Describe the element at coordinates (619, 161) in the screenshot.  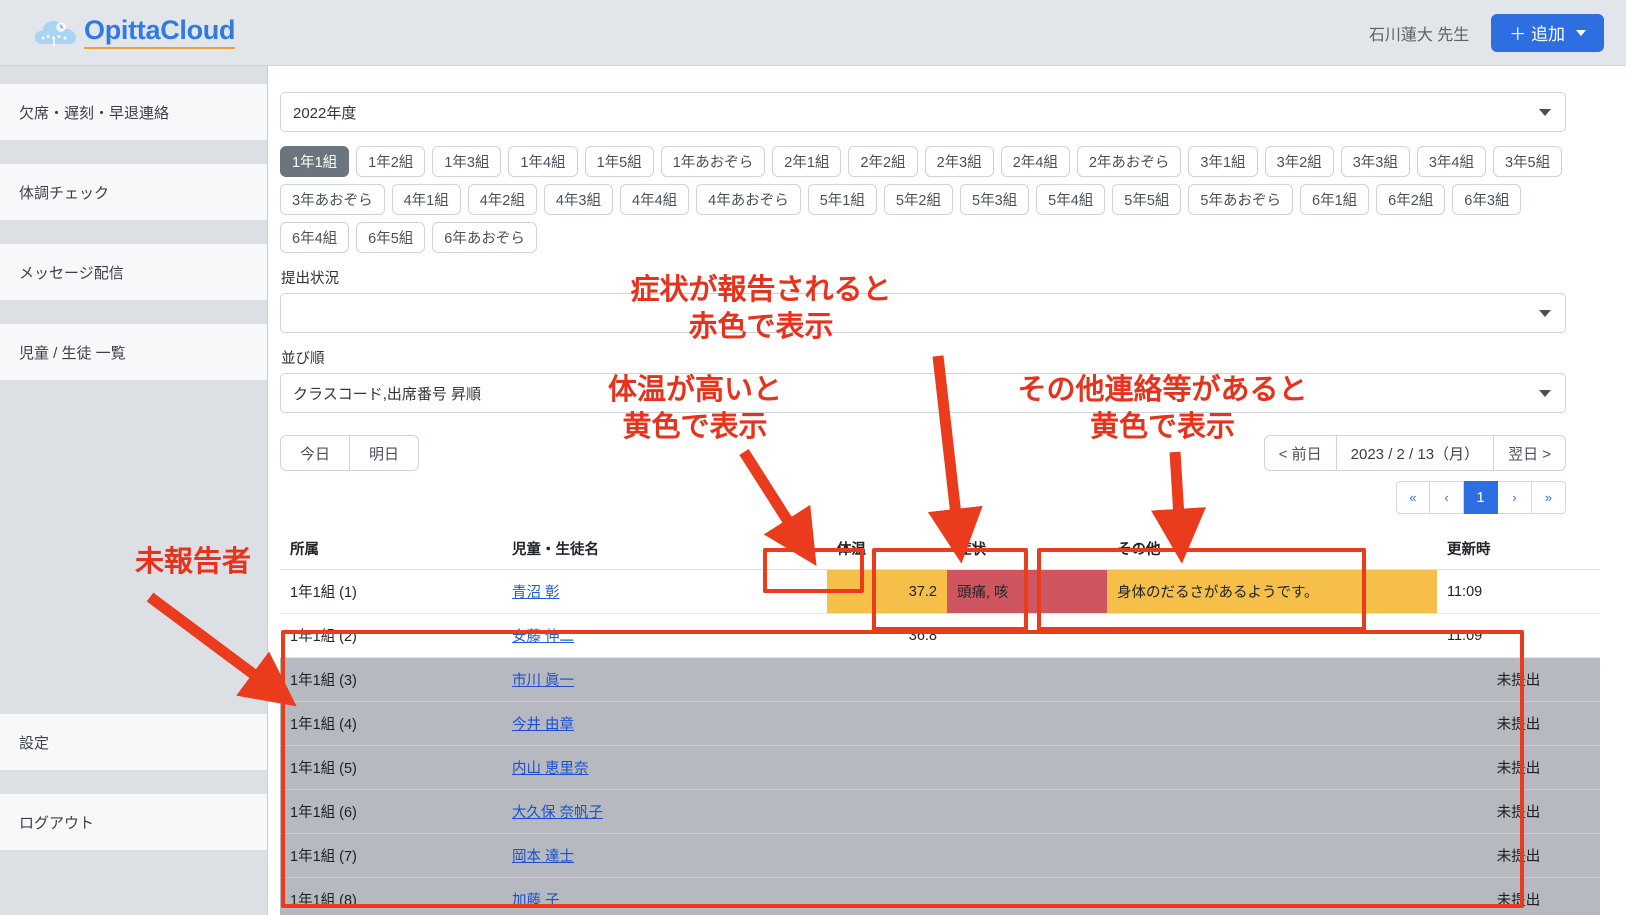
I see `class-tab-4: 1年5組` at that location.